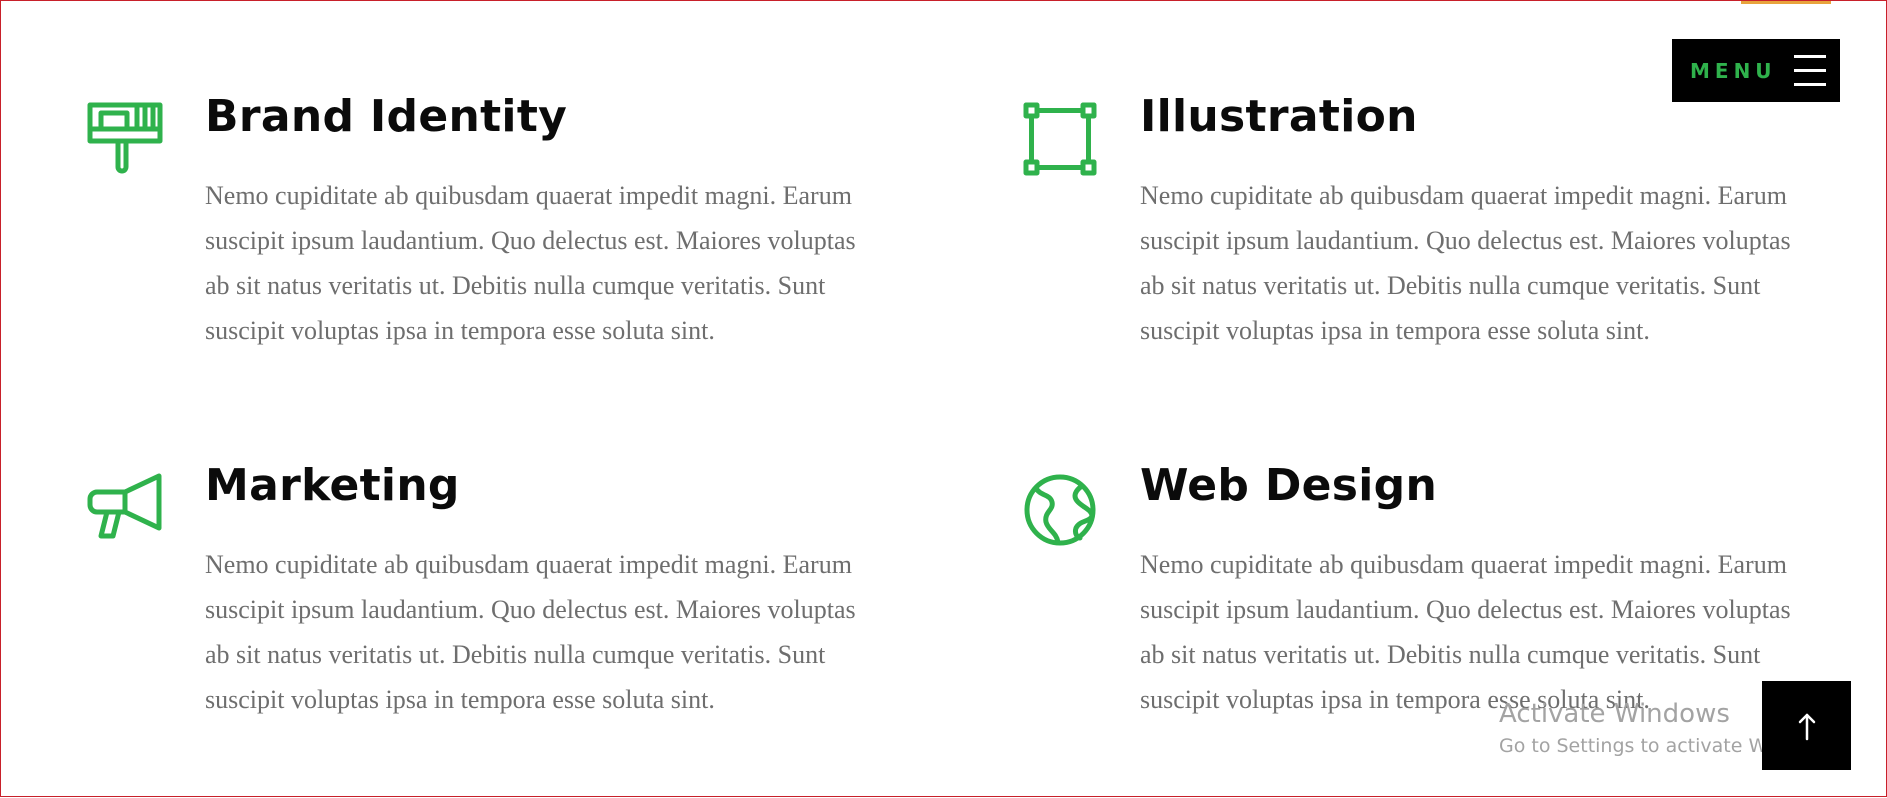 This screenshot has width=1887, height=798. What do you see at coordinates (332, 485) in the screenshot?
I see `service-title: Marketing` at bounding box center [332, 485].